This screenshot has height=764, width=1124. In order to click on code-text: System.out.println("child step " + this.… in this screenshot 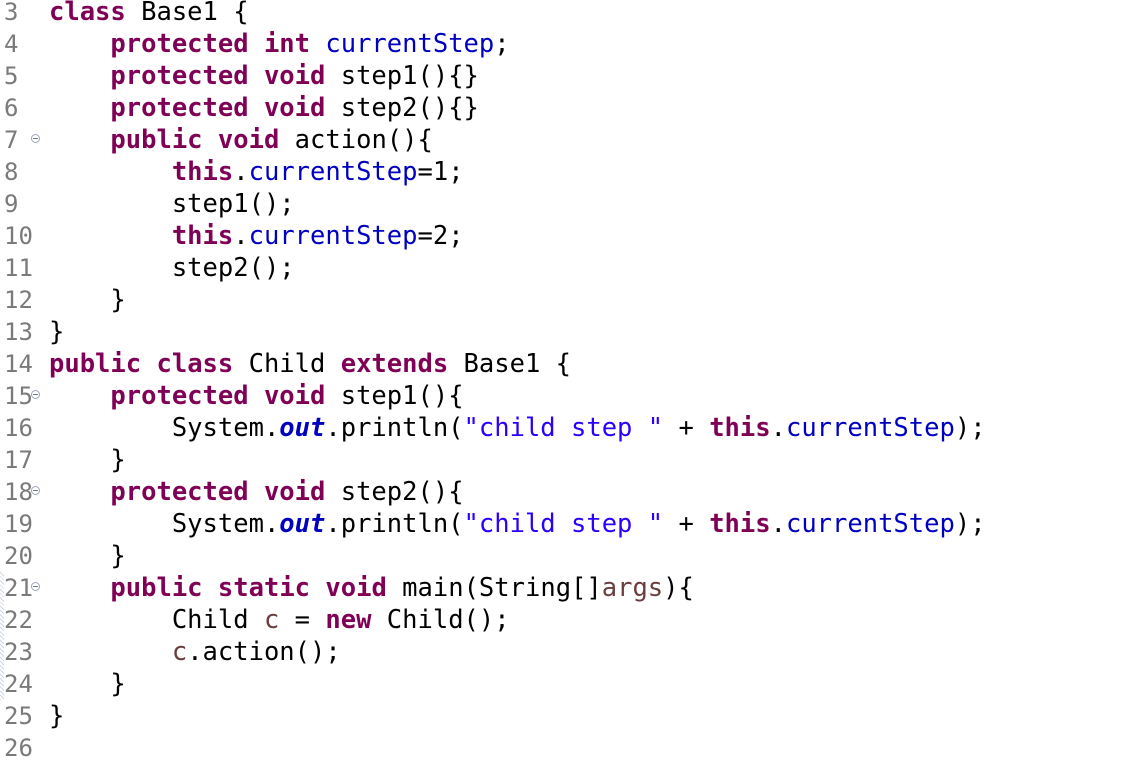, I will do `click(517, 524)`.